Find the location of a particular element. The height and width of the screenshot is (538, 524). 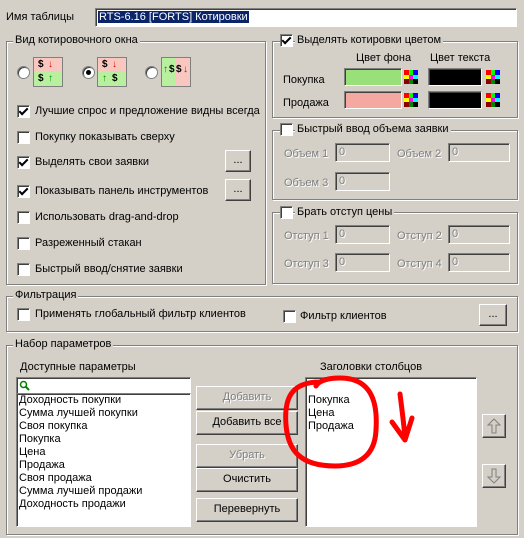

arrow-up-icon is located at coordinates (494, 426).